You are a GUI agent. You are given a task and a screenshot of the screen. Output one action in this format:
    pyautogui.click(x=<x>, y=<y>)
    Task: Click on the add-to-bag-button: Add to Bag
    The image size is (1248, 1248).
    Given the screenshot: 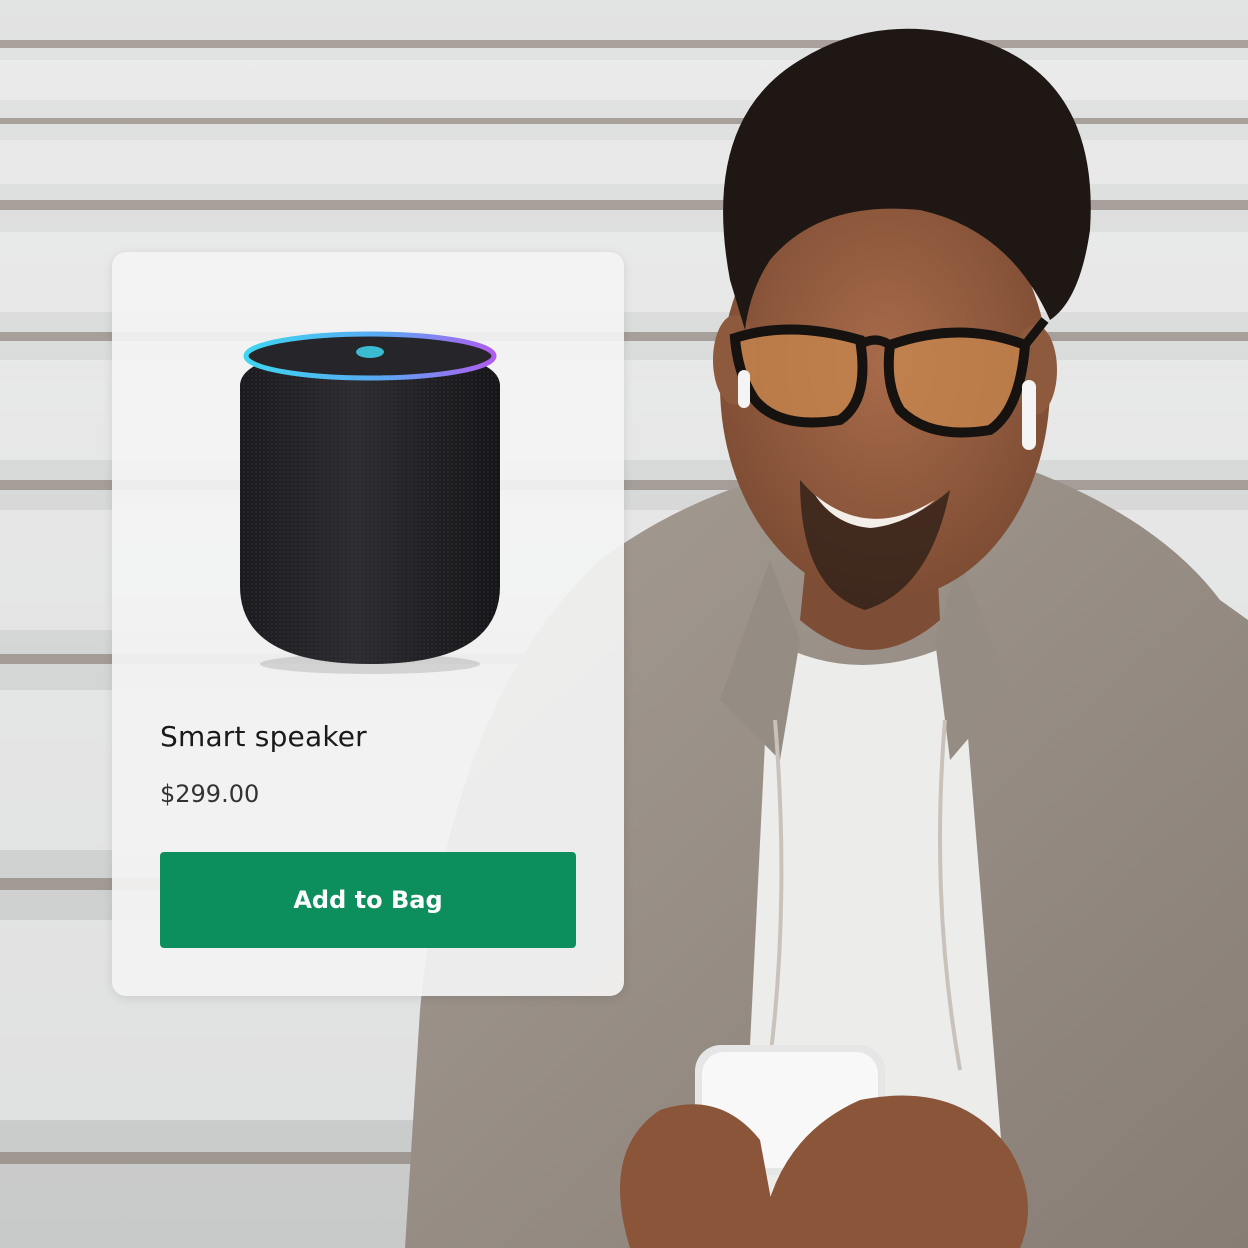 What is the action you would take?
    pyautogui.click(x=368, y=900)
    